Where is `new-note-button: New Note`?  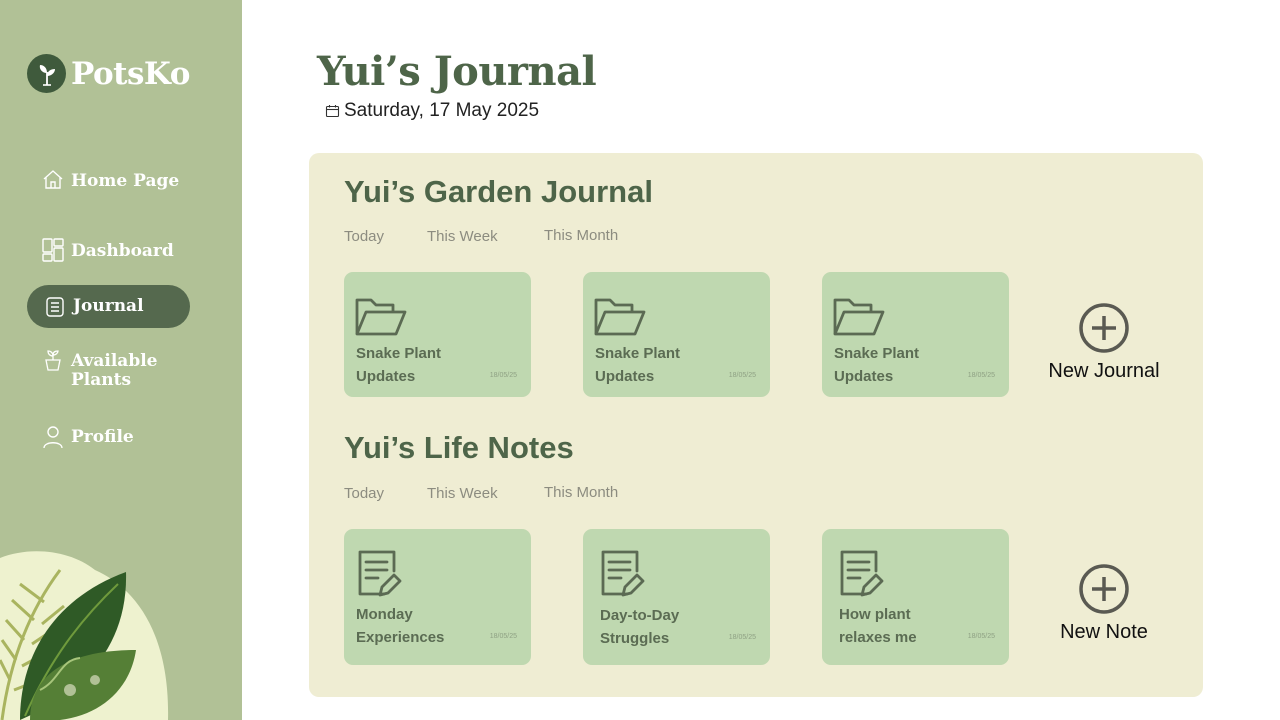 new-note-button: New Note is located at coordinates (1104, 603).